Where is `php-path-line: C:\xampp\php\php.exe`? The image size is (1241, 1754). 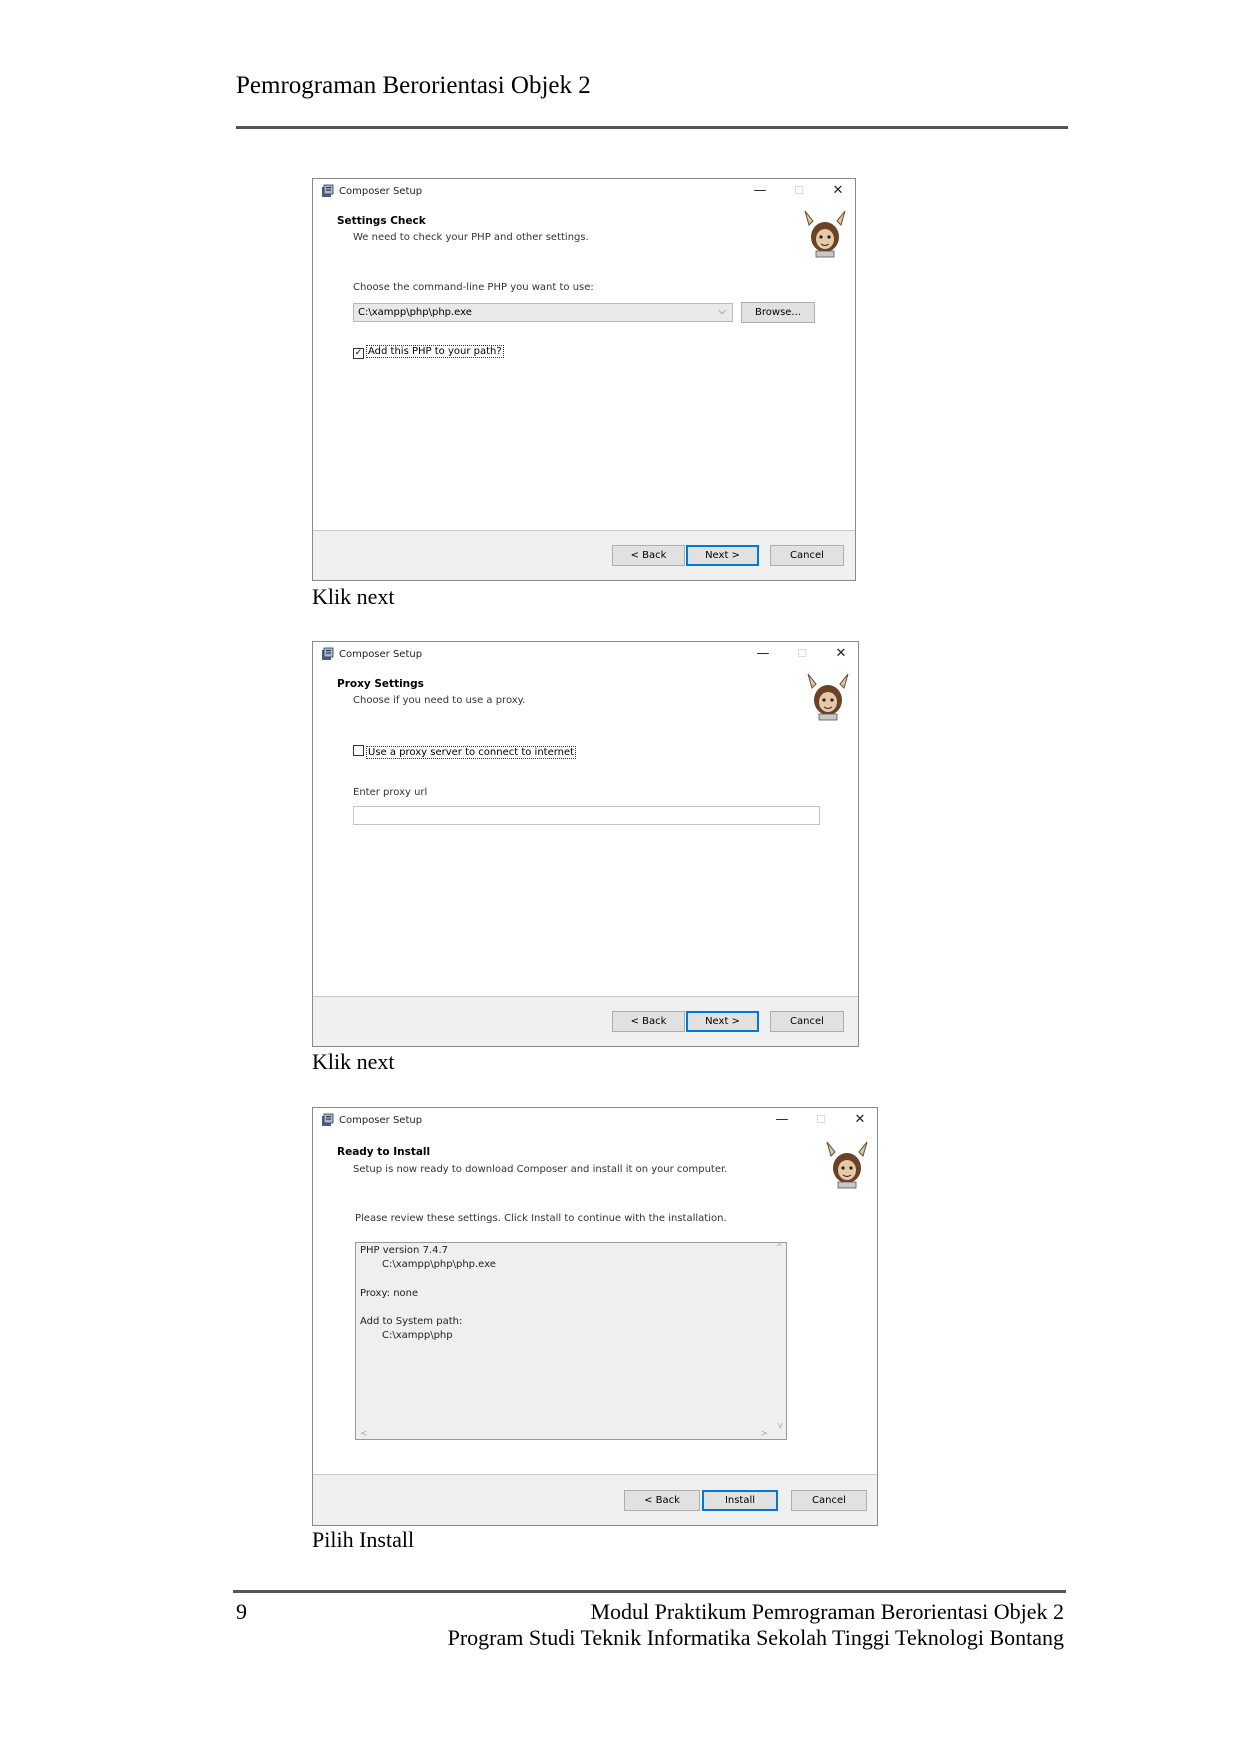 php-path-line: C:\xampp\php\php.exe is located at coordinates (439, 1264).